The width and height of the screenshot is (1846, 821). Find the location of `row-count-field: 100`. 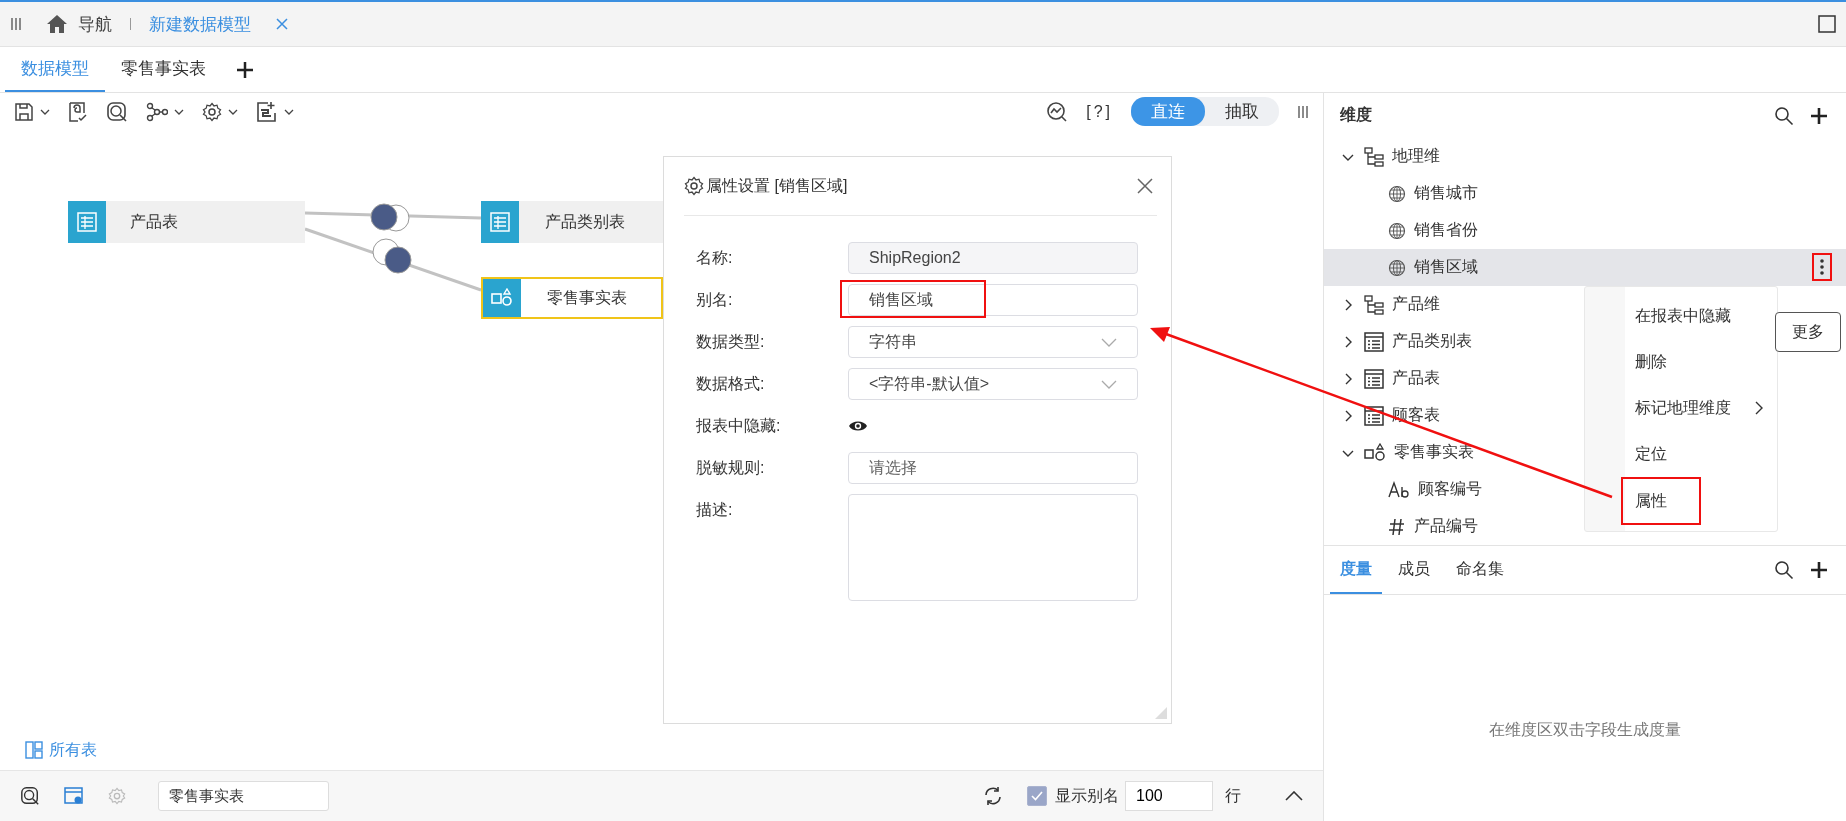

row-count-field: 100 is located at coordinates (1169, 796).